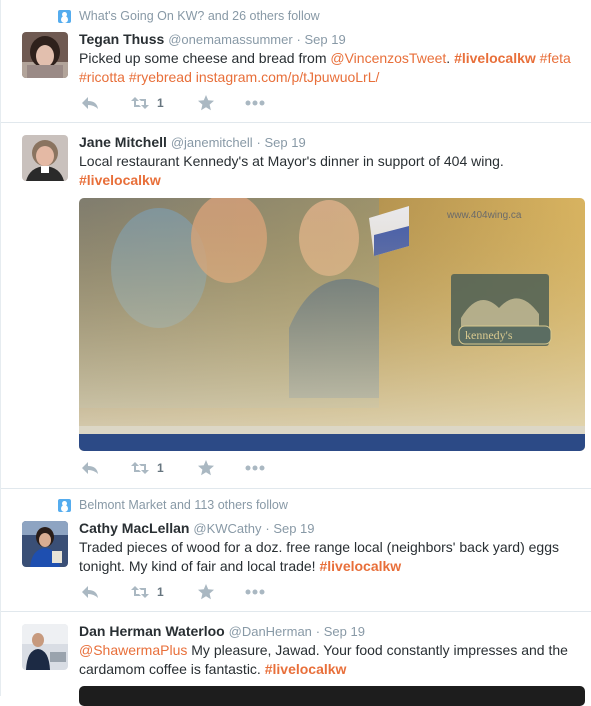 The height and width of the screenshot is (706, 591). Describe the element at coordinates (133, 650) in the screenshot. I see `mention-link: @ShawermaPlus` at that location.